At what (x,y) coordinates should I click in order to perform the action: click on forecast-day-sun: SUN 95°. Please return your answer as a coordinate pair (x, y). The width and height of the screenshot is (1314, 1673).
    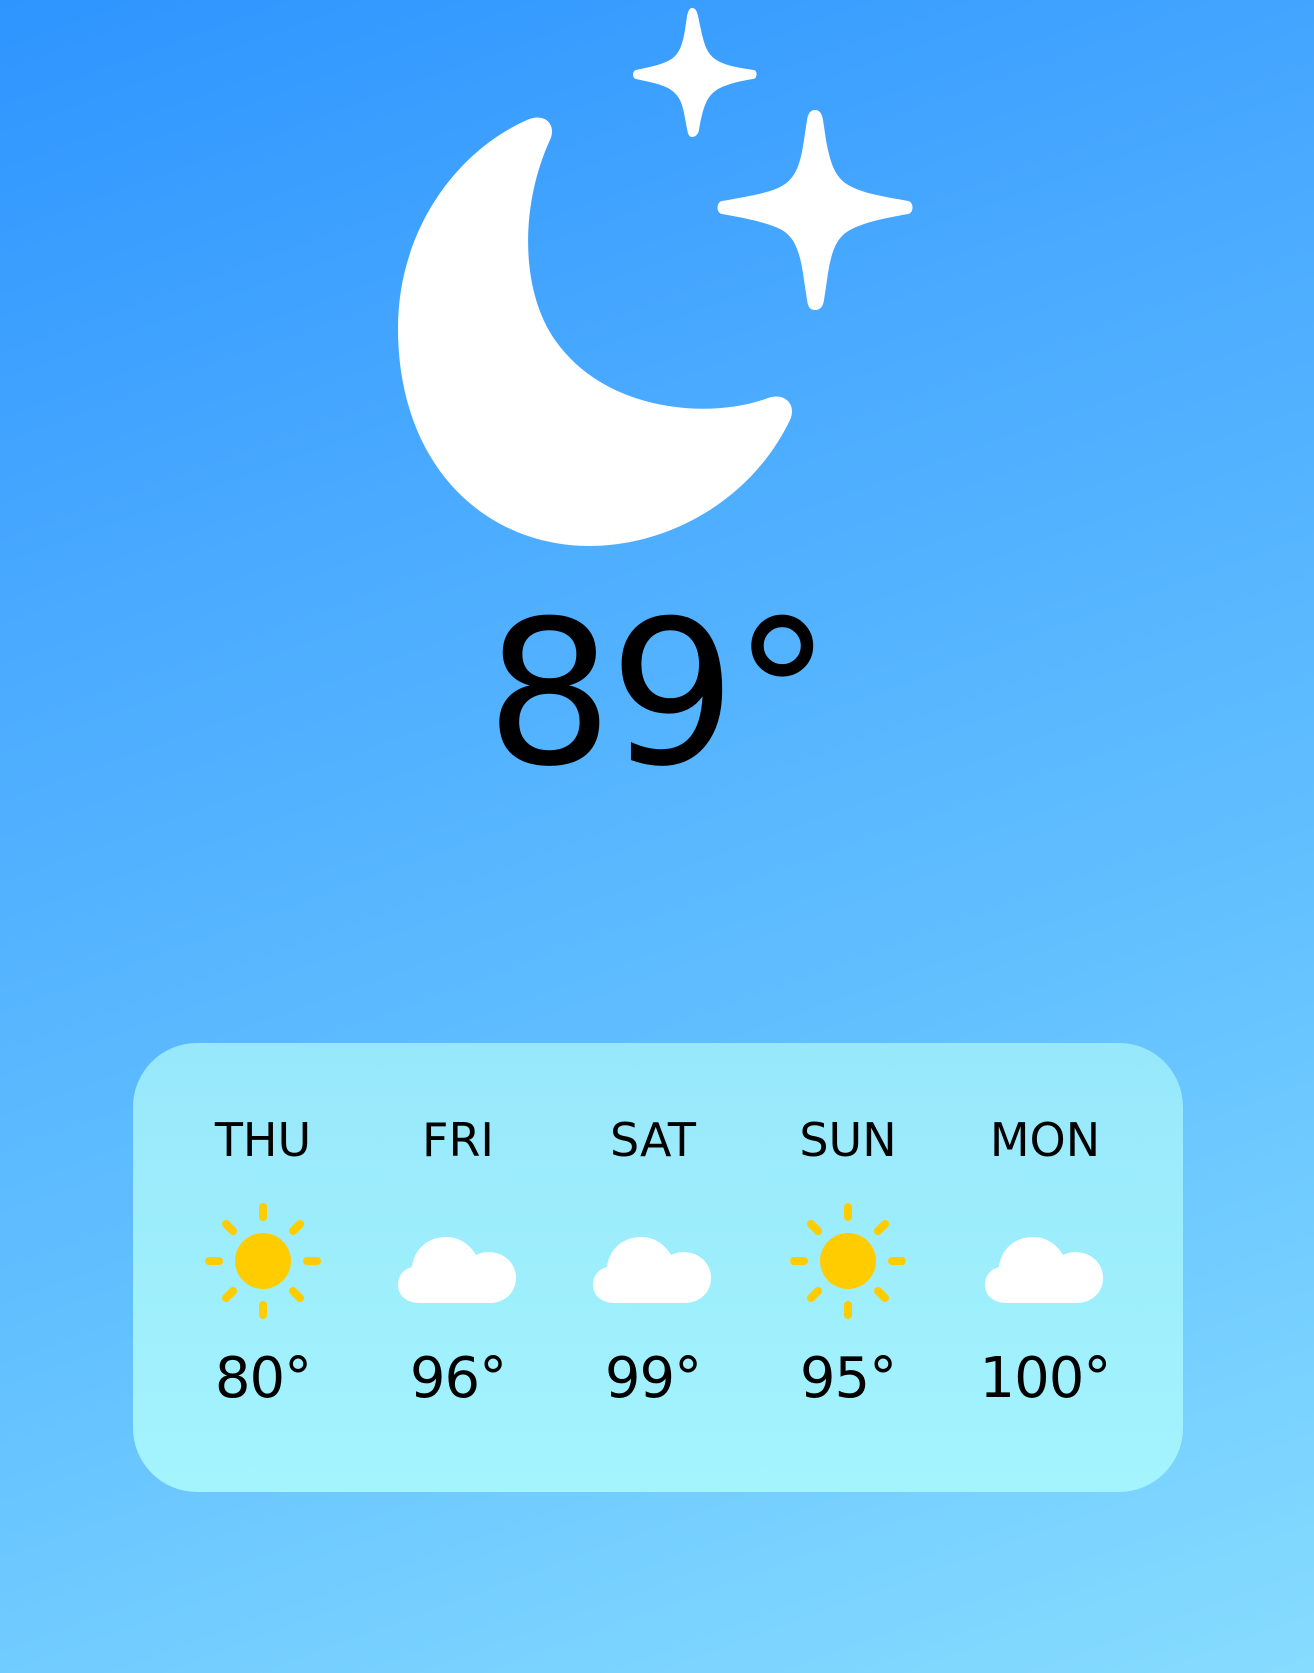
    Looking at the image, I should click on (848, 1267).